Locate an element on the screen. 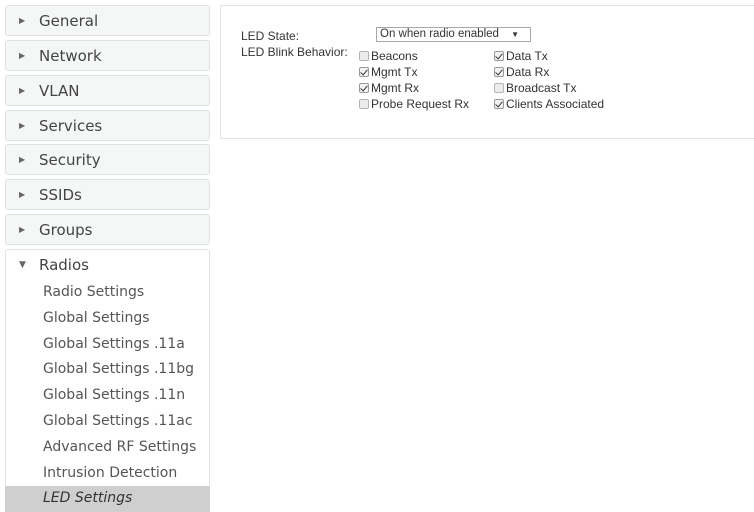 The width and height of the screenshot is (754, 512). checkbox-label: Clients Associated is located at coordinates (555, 104).